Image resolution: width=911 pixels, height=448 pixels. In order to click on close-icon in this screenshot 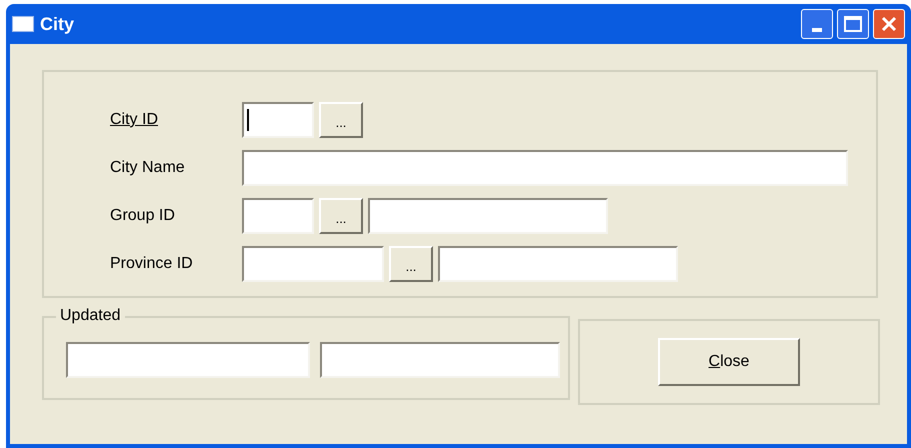, I will do `click(889, 24)`.